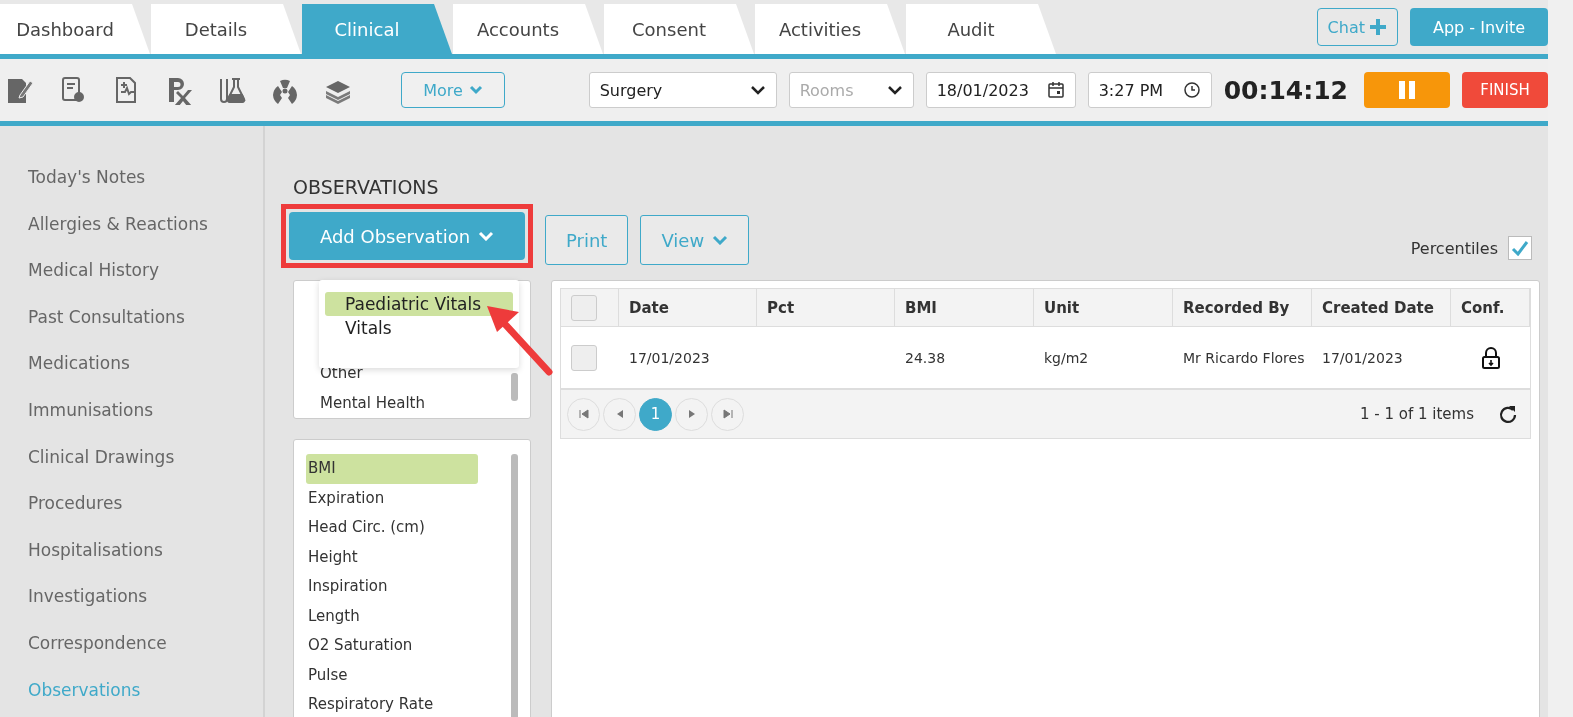  I want to click on tab: Activities, so click(830, 29).